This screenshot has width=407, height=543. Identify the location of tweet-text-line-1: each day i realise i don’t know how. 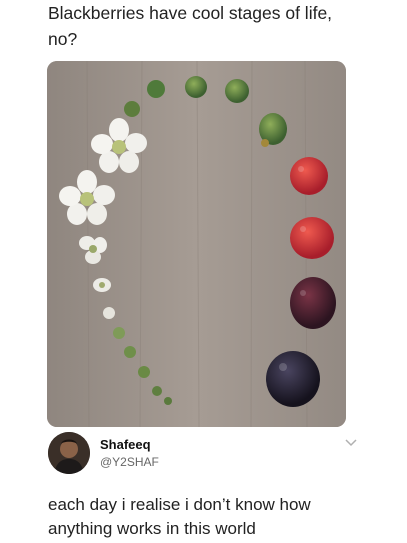
(179, 504).